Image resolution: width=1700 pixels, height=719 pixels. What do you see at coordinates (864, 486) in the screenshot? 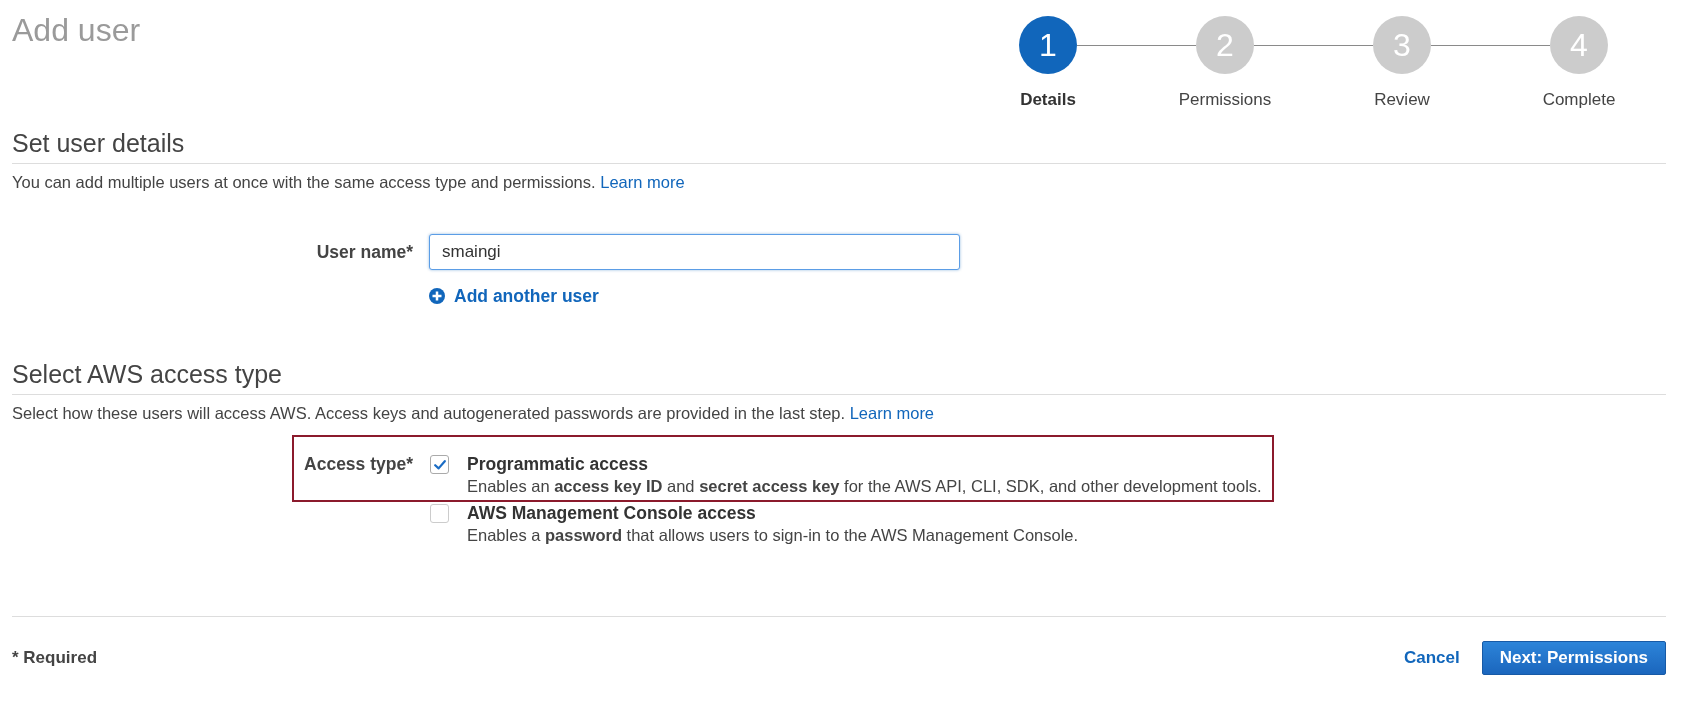
I see `option-description: Enables an access key ID and secret access key for the AWS API, CLI, SDK, and other development tools.` at bounding box center [864, 486].